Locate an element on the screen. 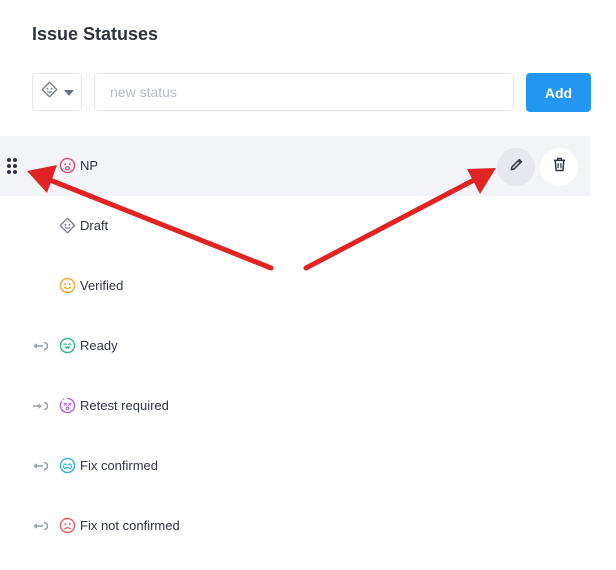  sad-face-icon is located at coordinates (67, 525).